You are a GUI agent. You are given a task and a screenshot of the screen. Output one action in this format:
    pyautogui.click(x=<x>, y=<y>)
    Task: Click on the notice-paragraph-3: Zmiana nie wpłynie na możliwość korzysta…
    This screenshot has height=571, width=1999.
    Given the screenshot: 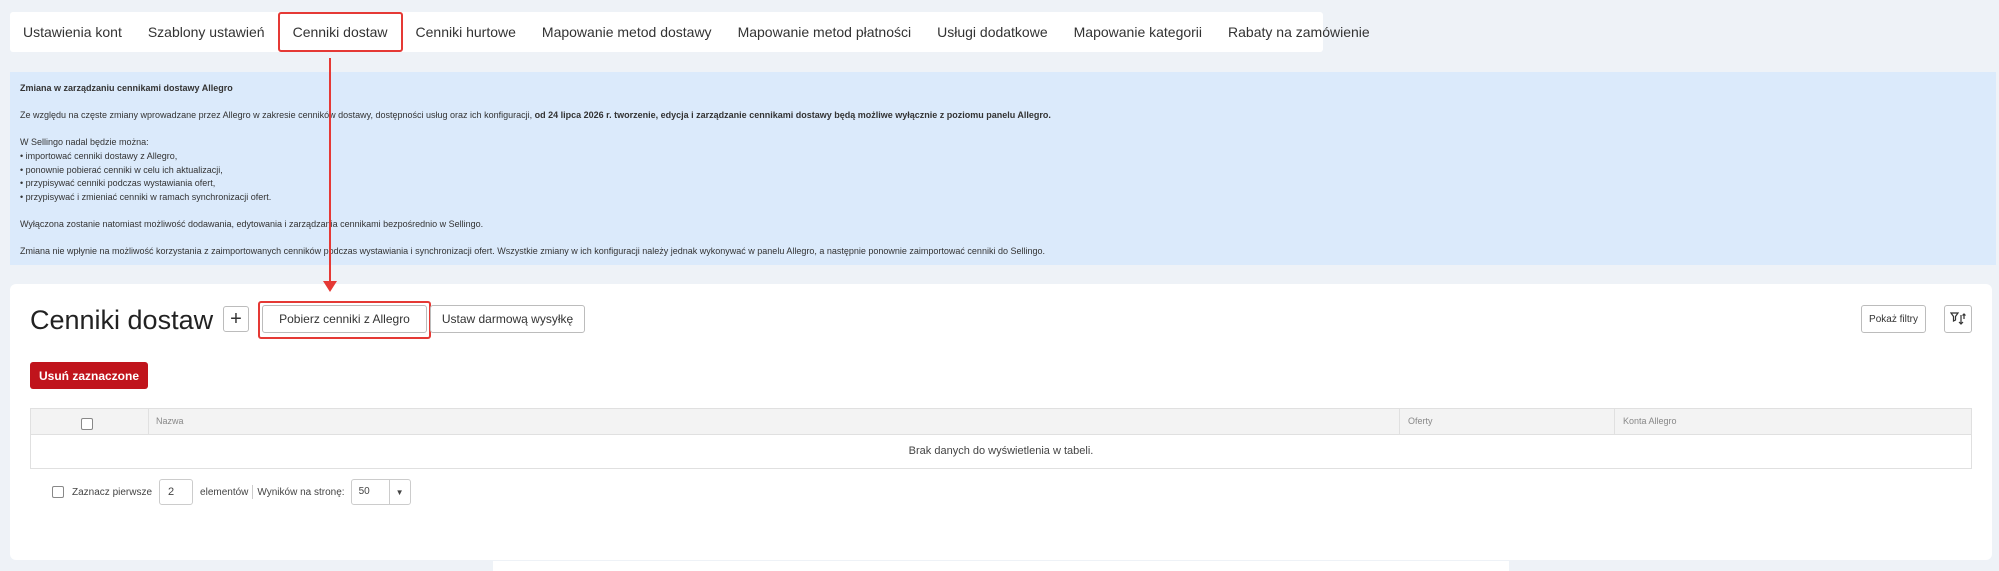 What is the action you would take?
    pyautogui.click(x=532, y=251)
    